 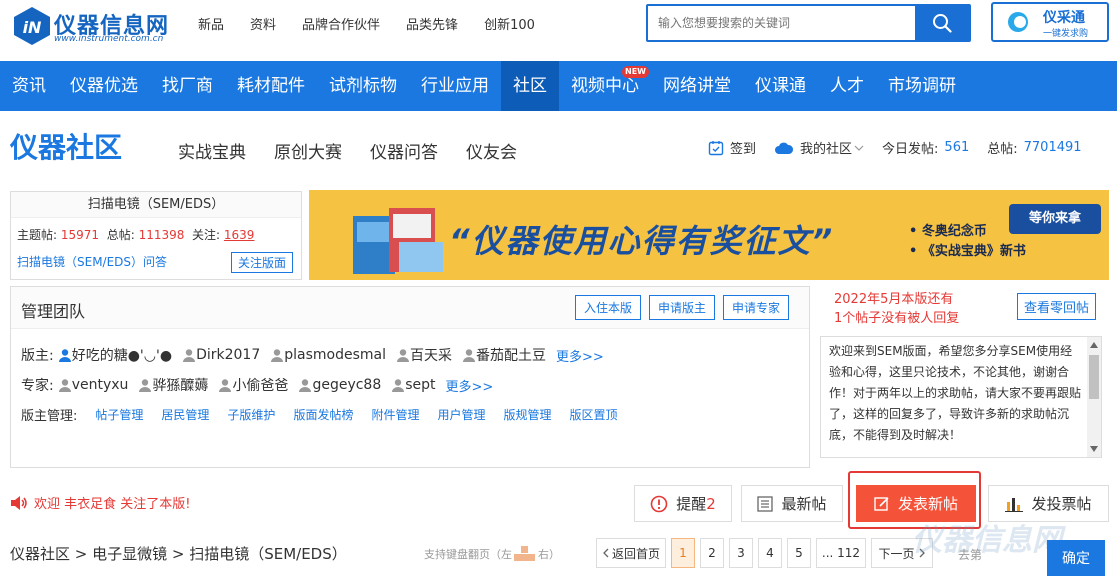 I want to click on top-link-new: 新品, so click(x=211, y=23).